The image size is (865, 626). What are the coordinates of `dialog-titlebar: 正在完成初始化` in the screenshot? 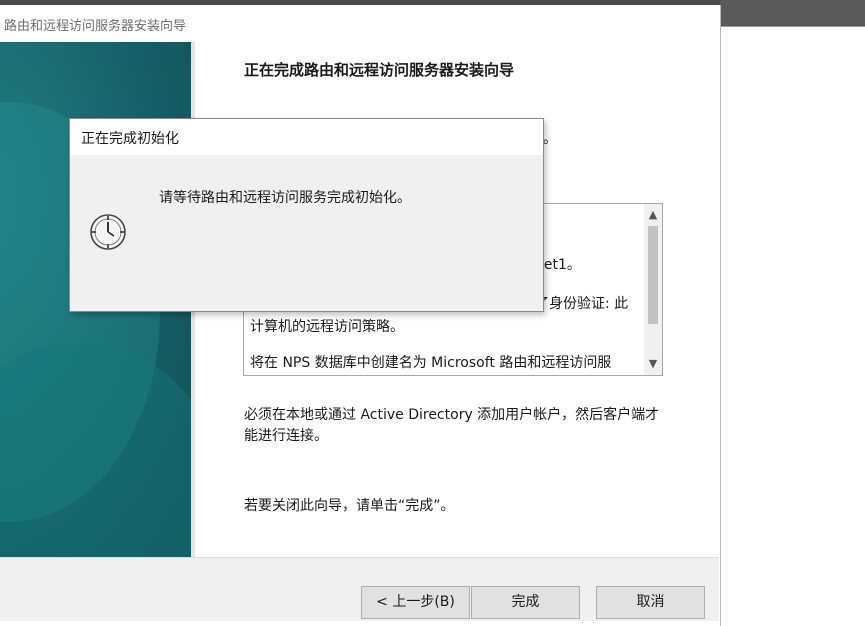 It's located at (306, 137).